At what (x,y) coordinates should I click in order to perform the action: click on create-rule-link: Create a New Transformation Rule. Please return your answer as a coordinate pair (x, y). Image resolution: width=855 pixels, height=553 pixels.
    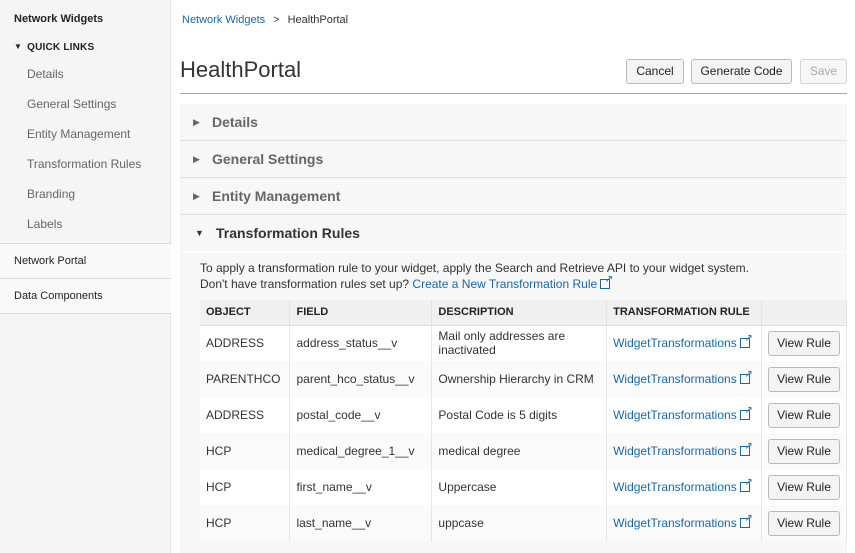
    Looking at the image, I should click on (512, 282).